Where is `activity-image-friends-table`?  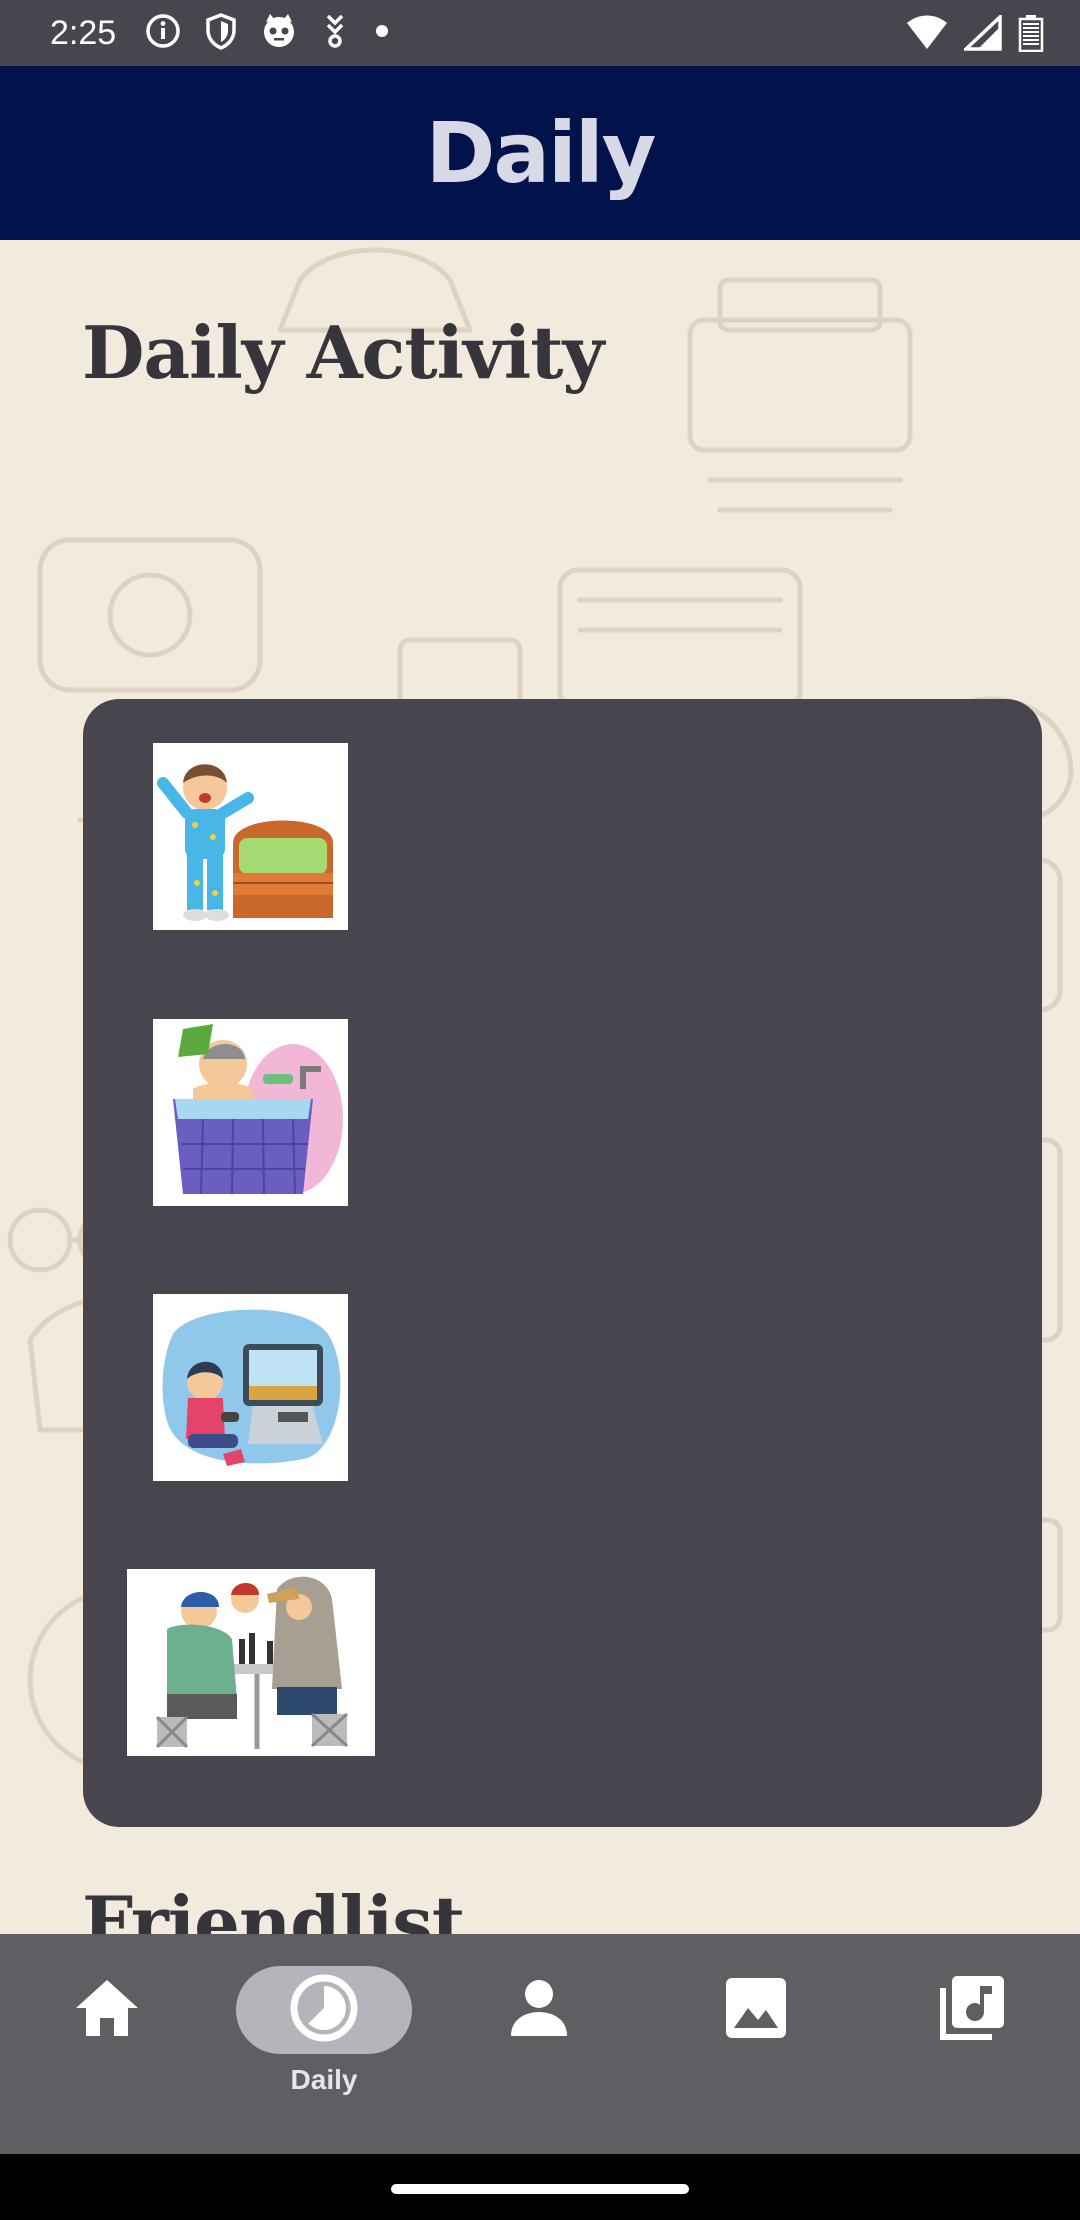 activity-image-friends-table is located at coordinates (251, 1662).